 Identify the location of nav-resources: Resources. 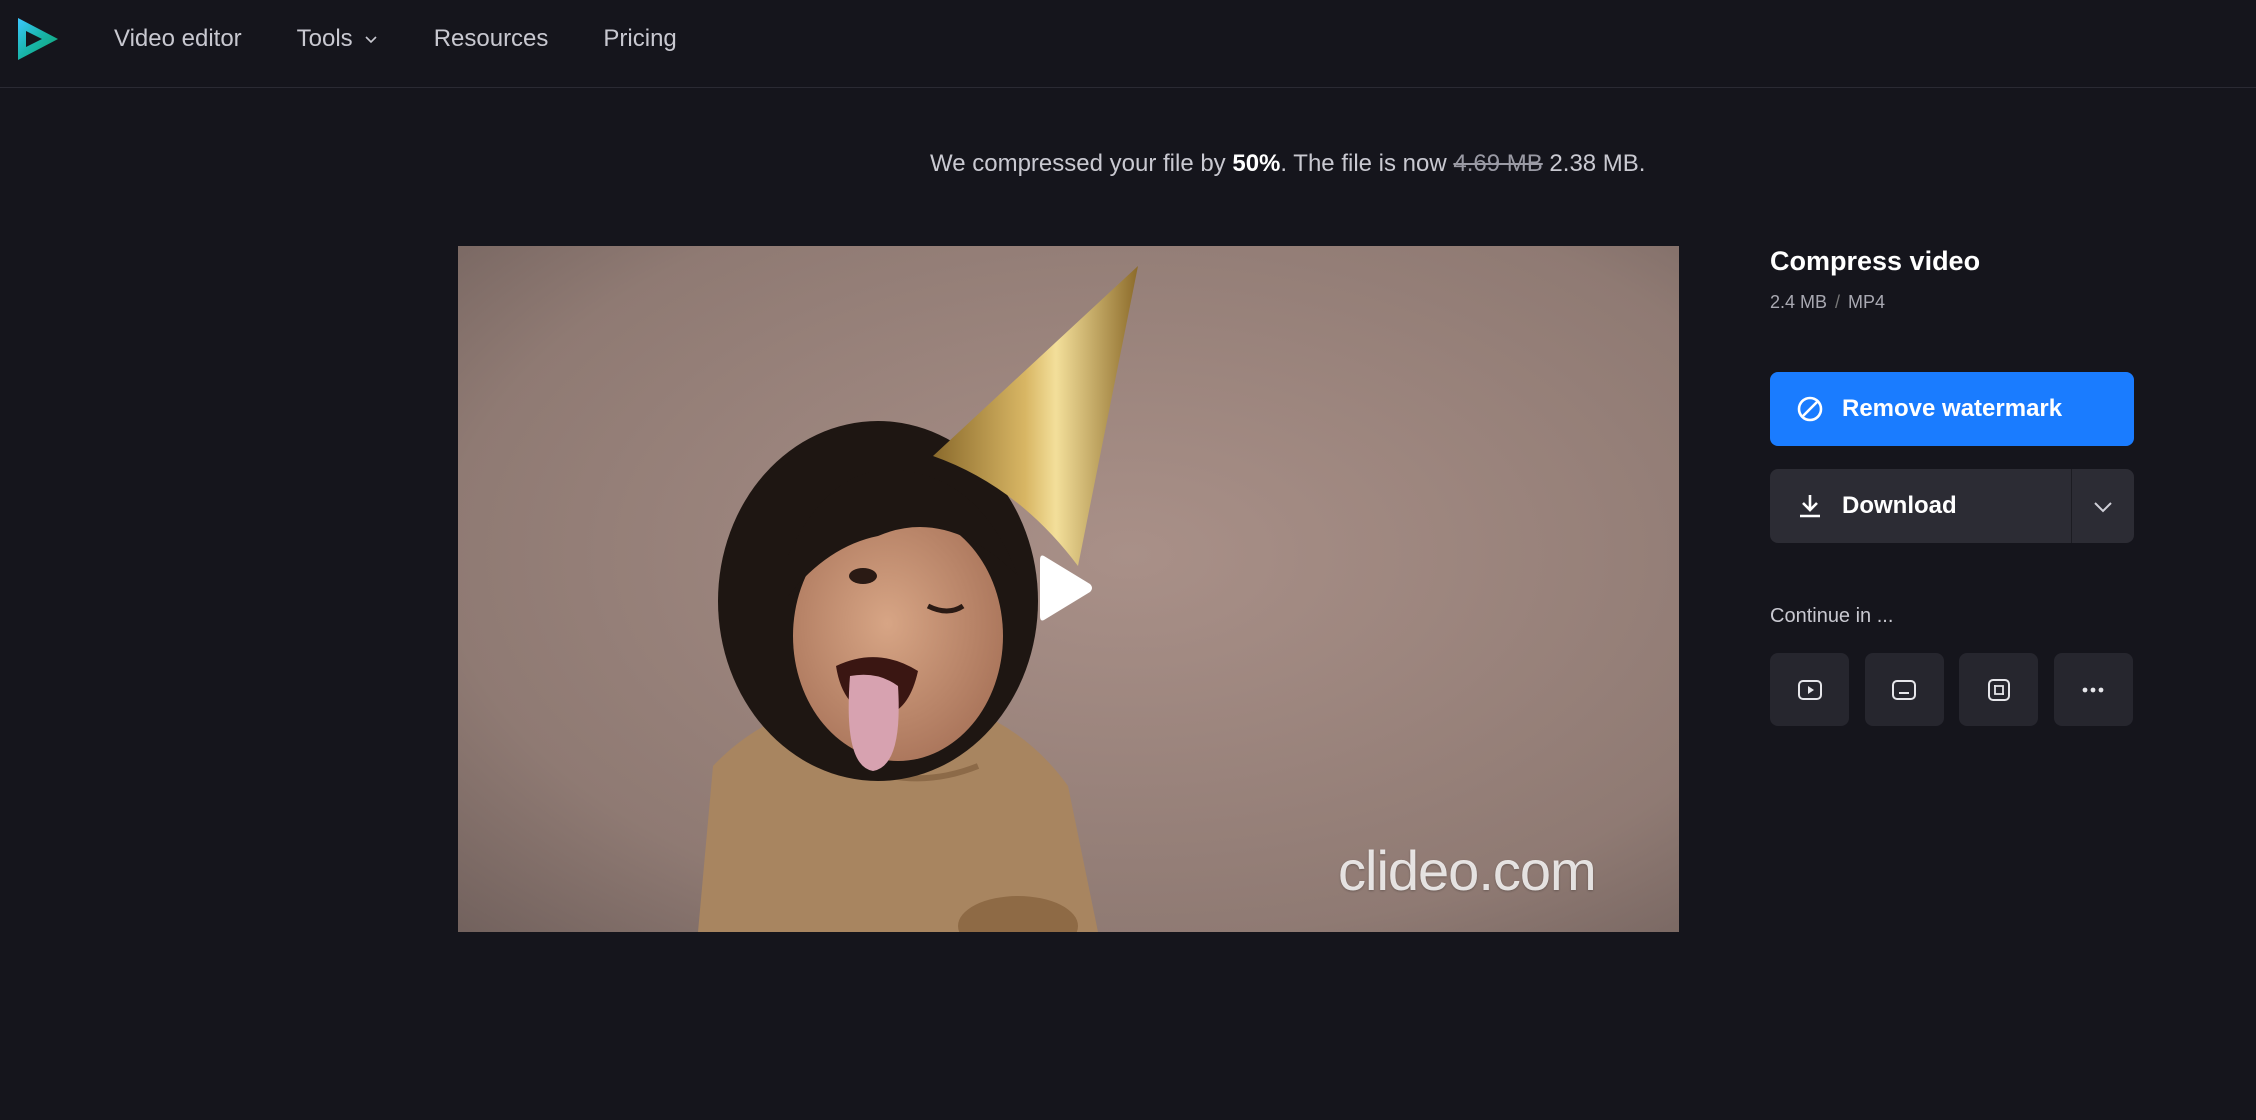
(491, 39).